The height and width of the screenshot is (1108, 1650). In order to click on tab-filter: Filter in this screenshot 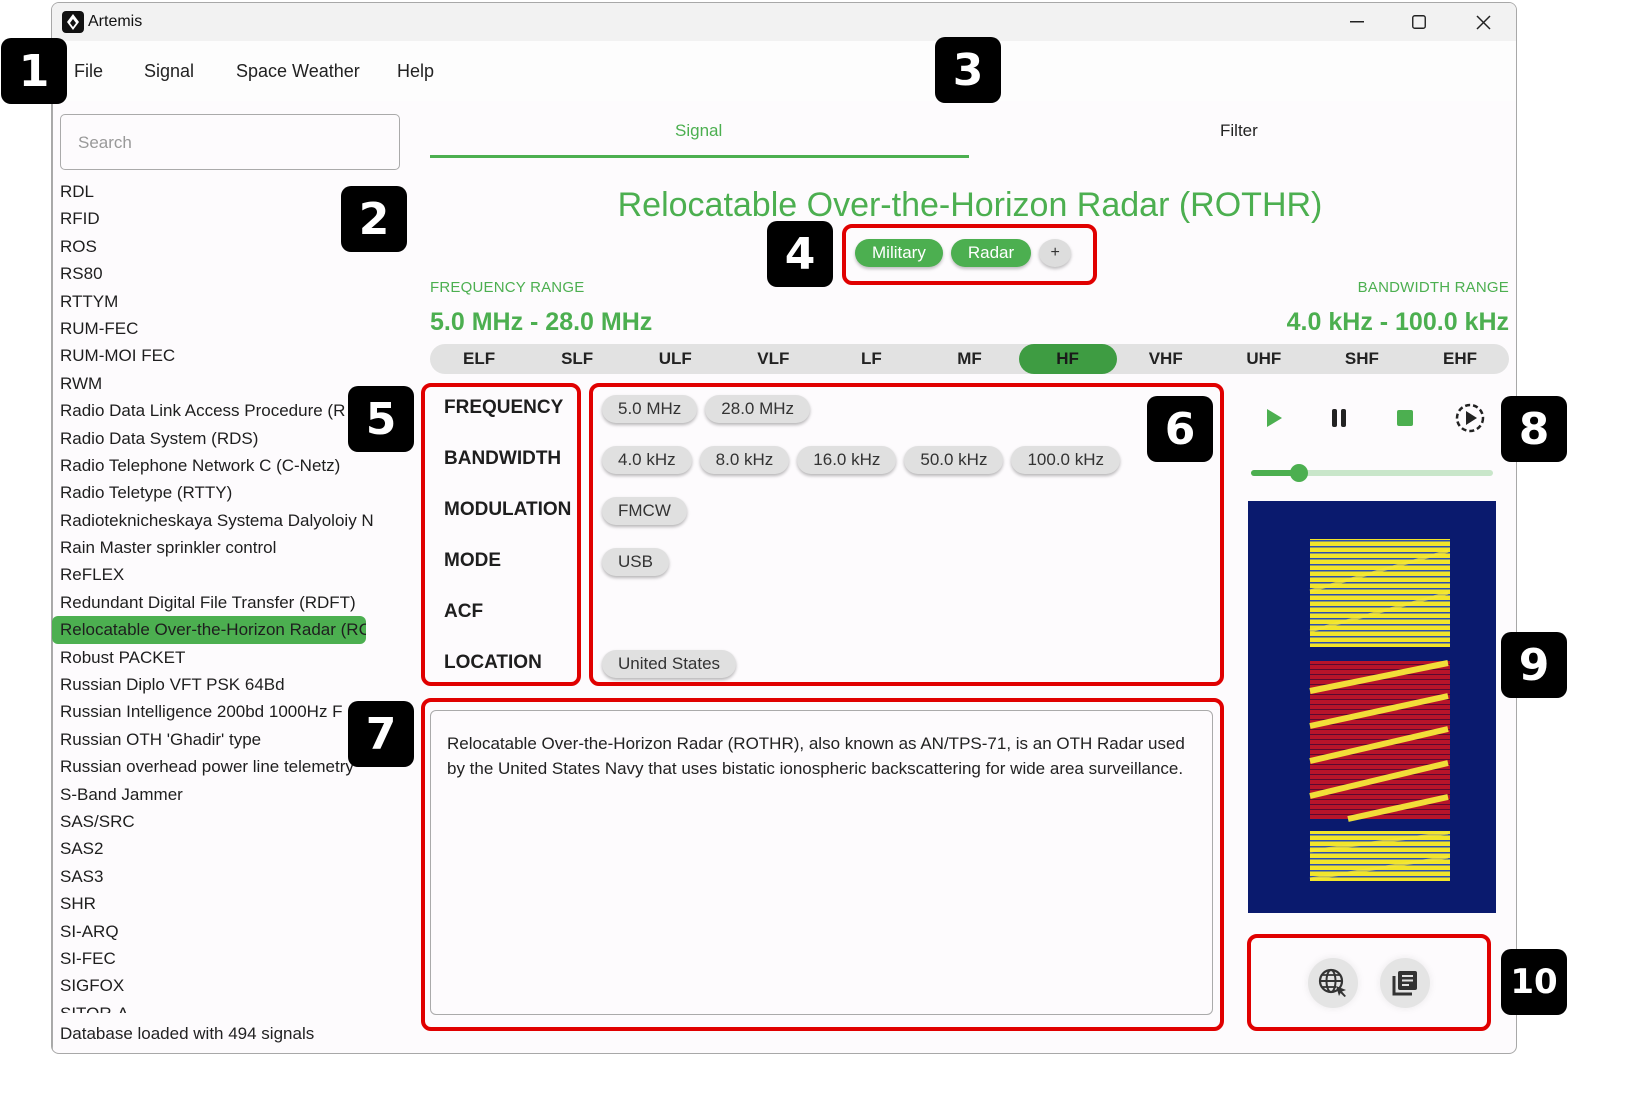, I will do `click(1239, 131)`.